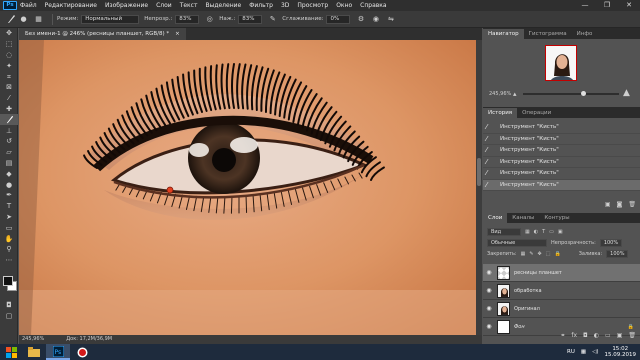 The image size is (640, 360). I want to click on tab-navigator: Навигатор, so click(503, 34).